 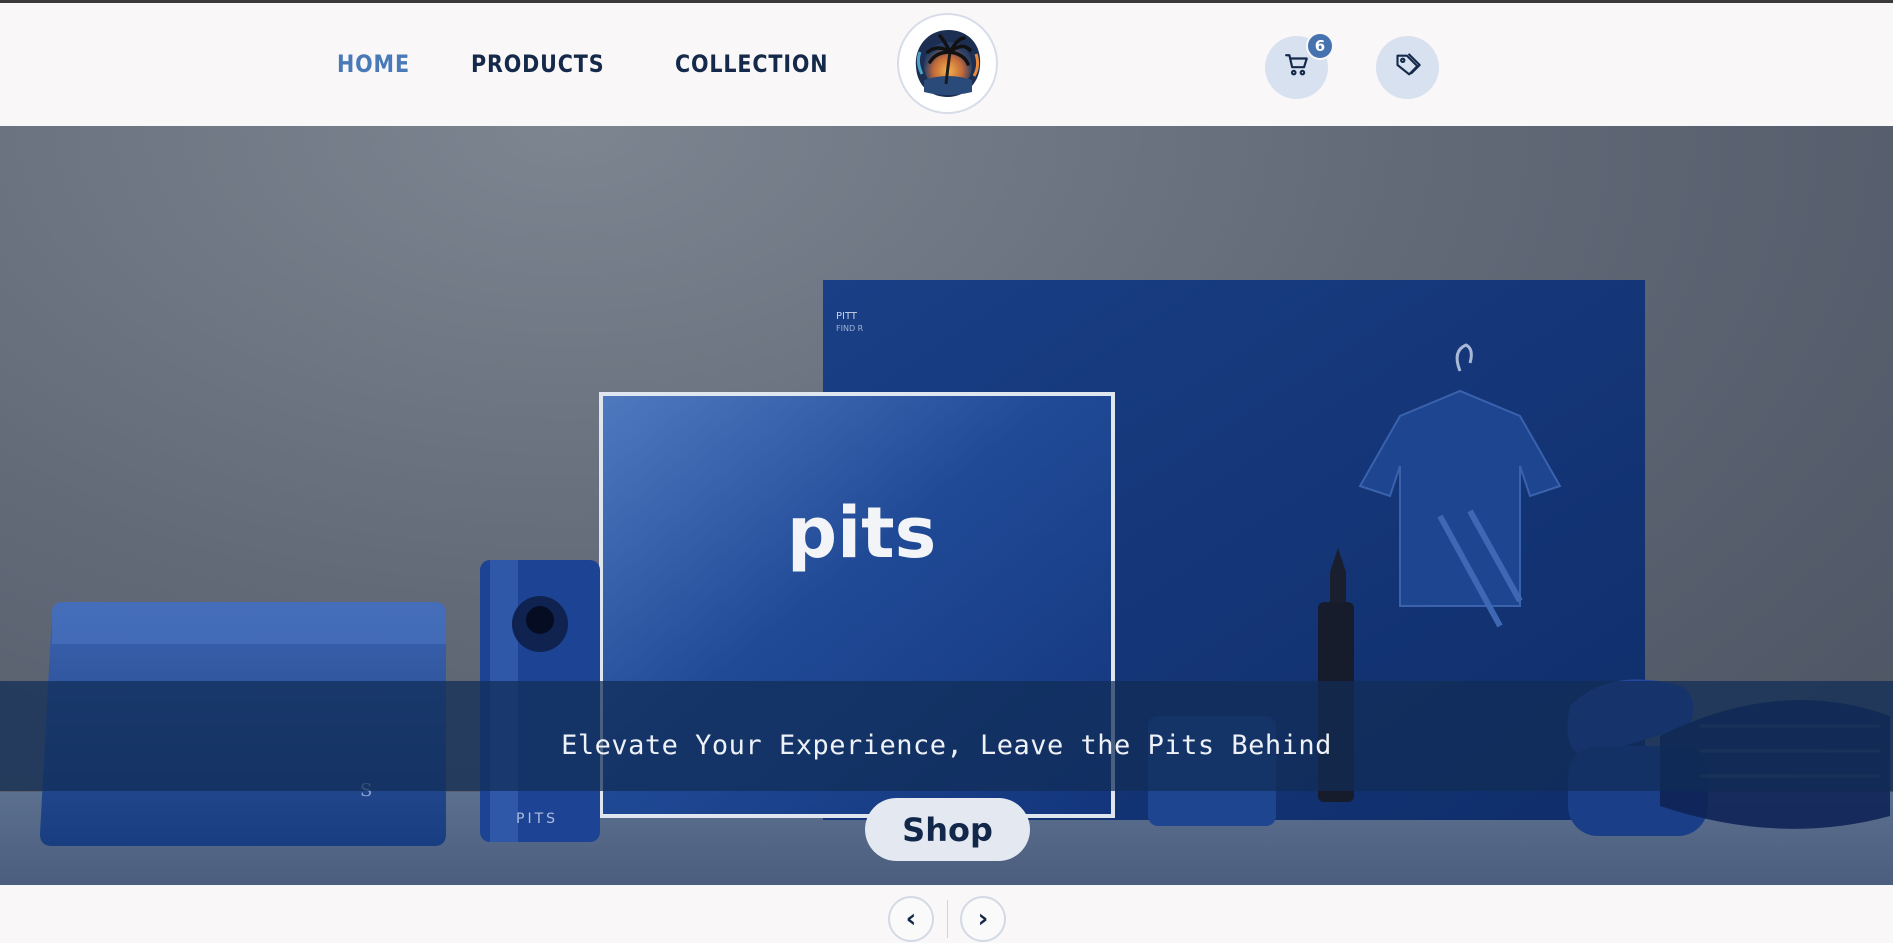 I want to click on carousel-prev-button: ‹, so click(x=911, y=919).